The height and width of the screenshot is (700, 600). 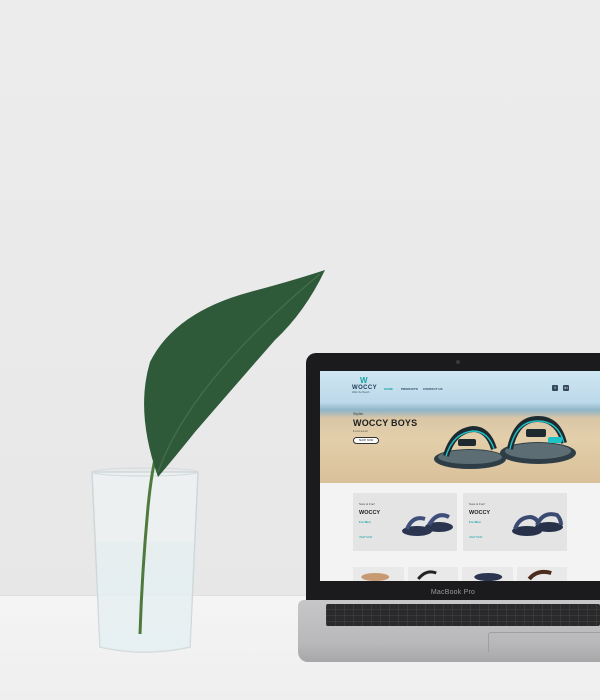 What do you see at coordinates (566, 388) in the screenshot?
I see `instagram-icon: in` at bounding box center [566, 388].